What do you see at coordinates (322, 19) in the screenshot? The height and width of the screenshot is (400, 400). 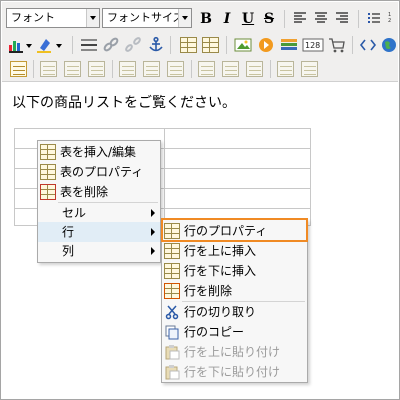 I see `align-center-icon` at bounding box center [322, 19].